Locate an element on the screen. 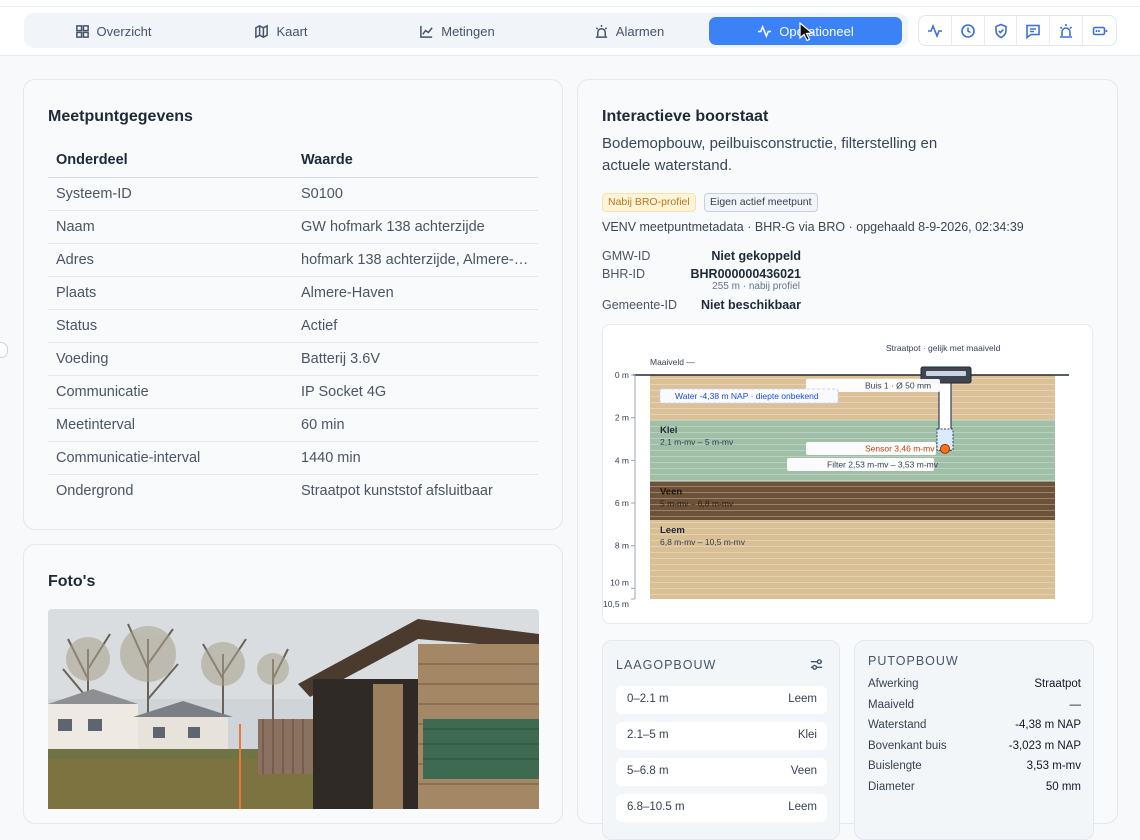  layer-row: 2.1–5 m Klei is located at coordinates (721, 736).